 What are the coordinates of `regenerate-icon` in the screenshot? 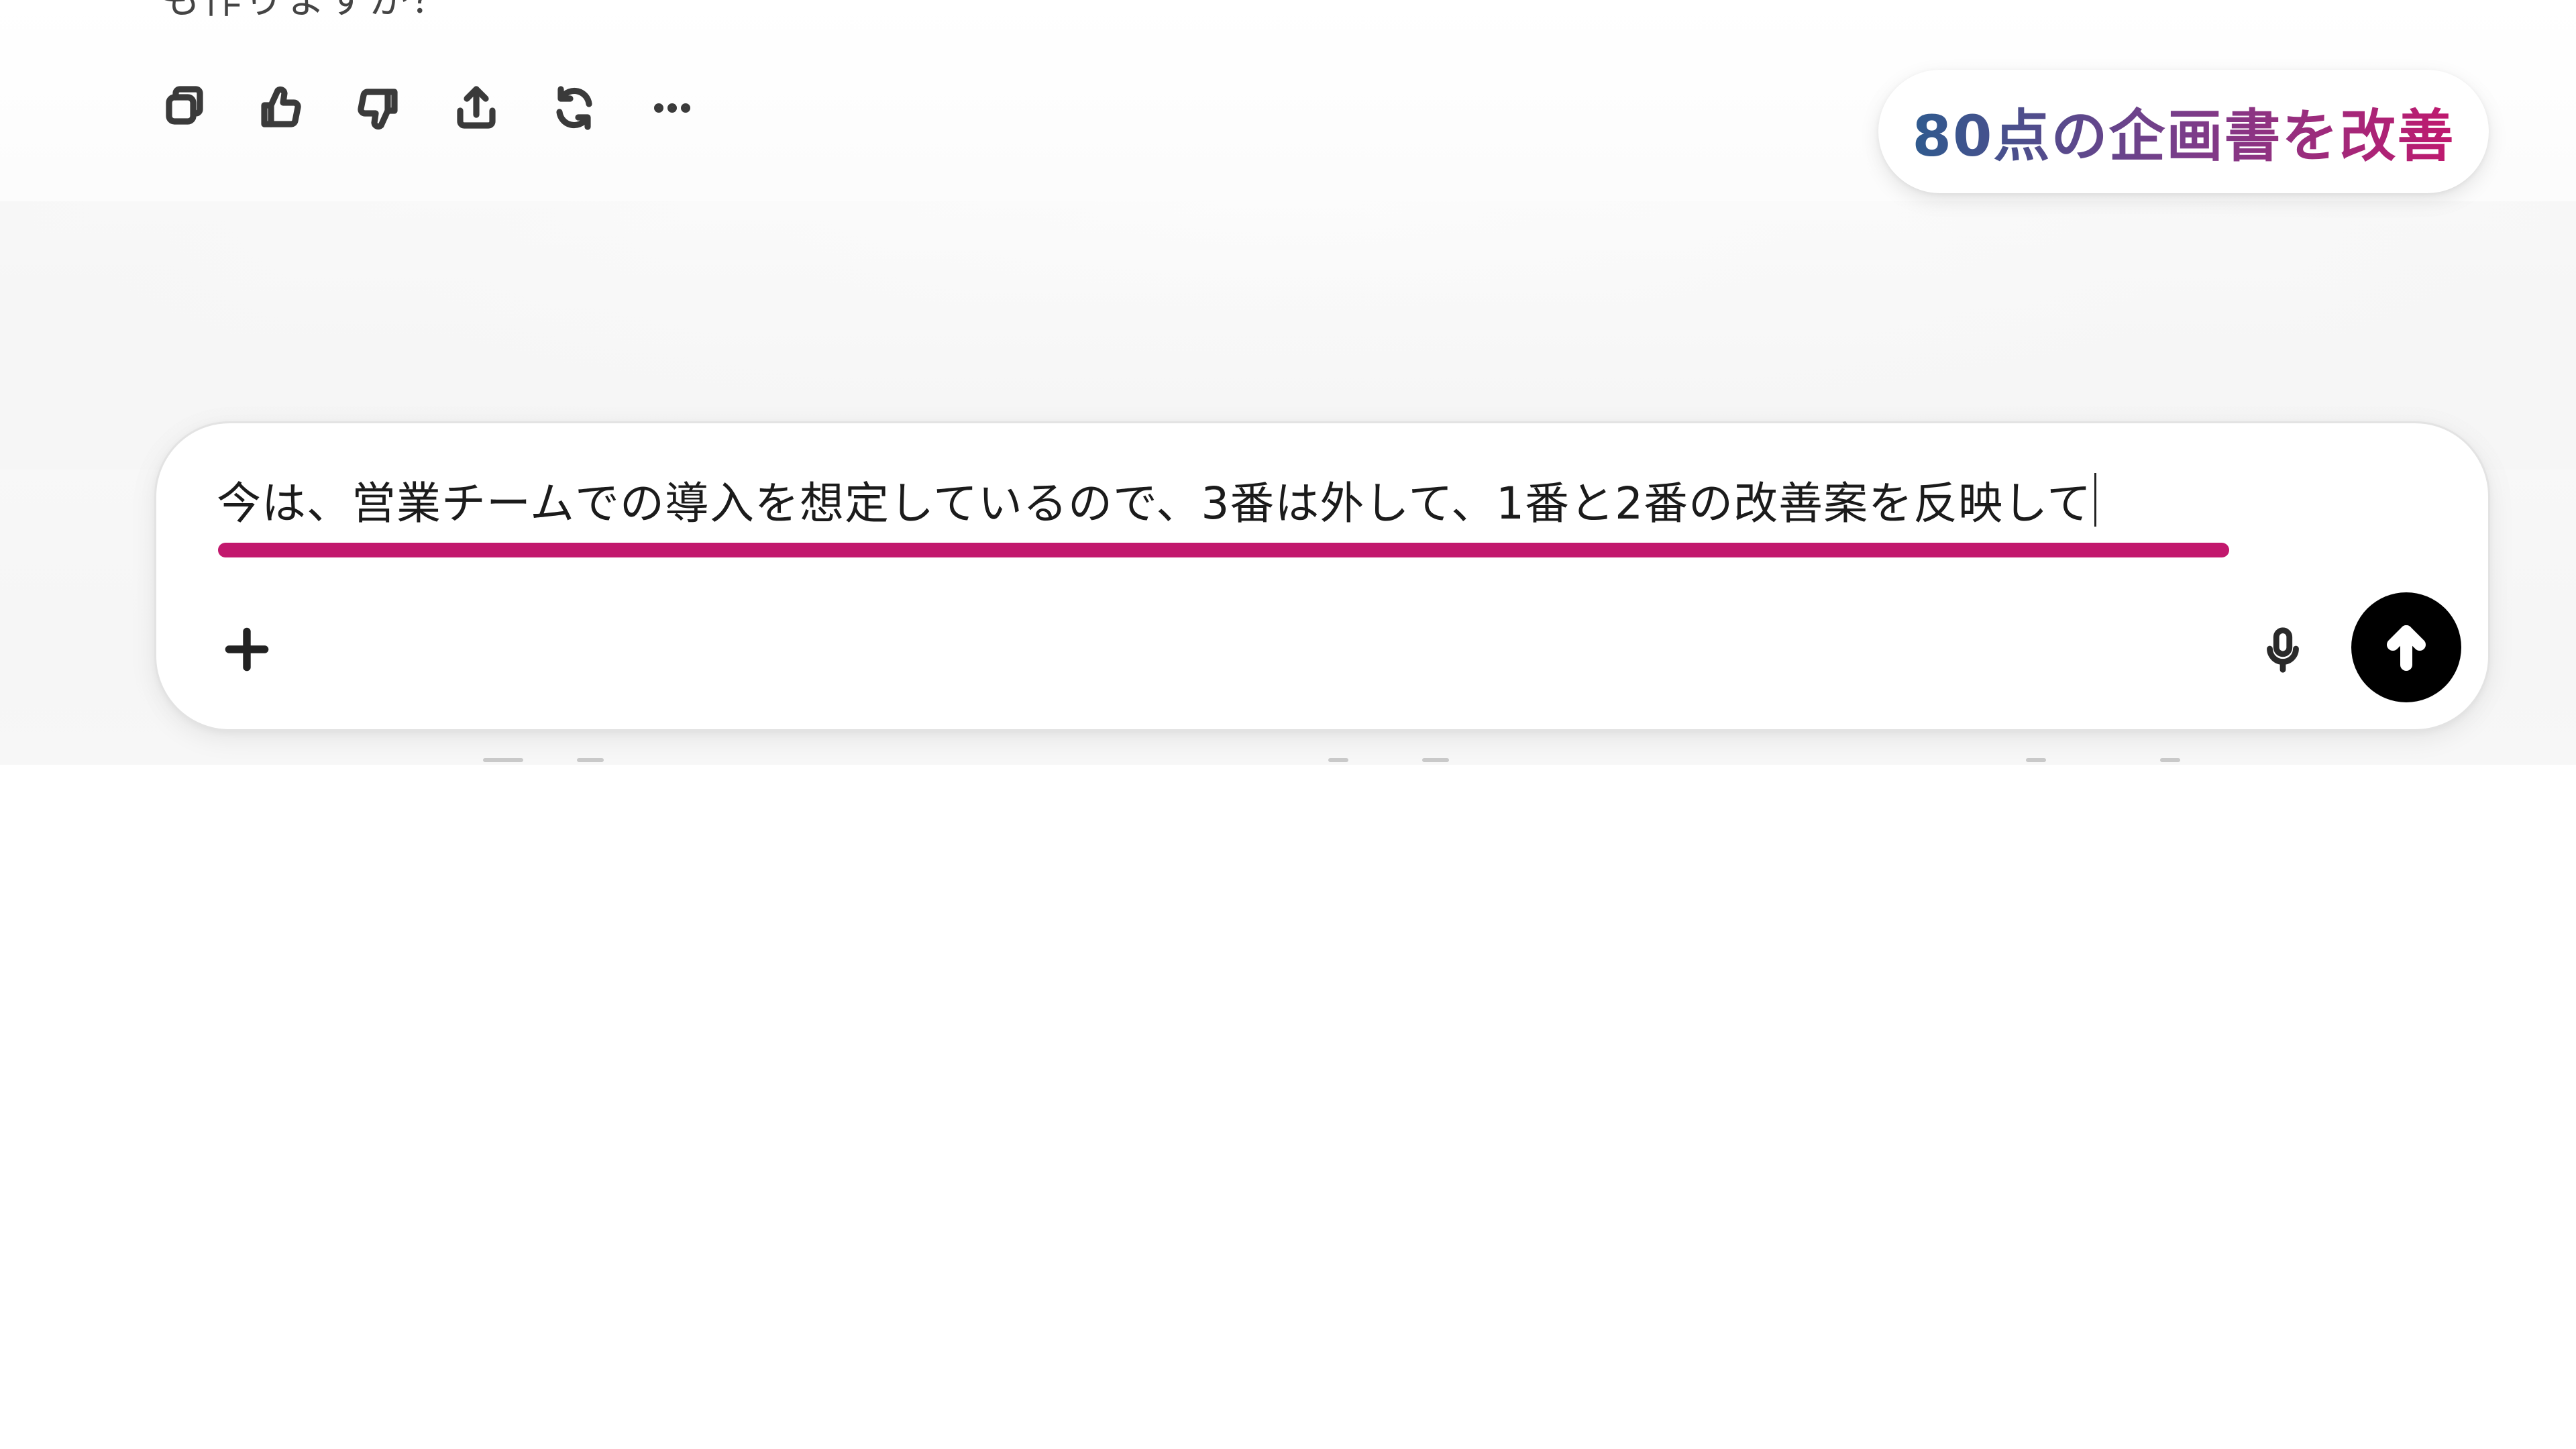 It's located at (574, 108).